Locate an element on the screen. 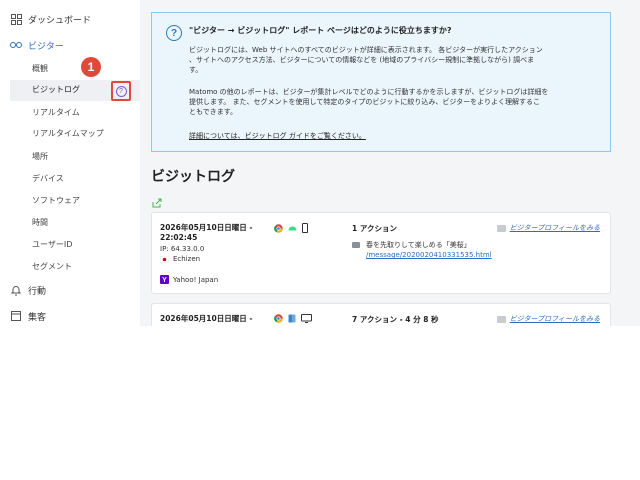  sidebar-item-devices: デバイス is located at coordinates (48, 179).